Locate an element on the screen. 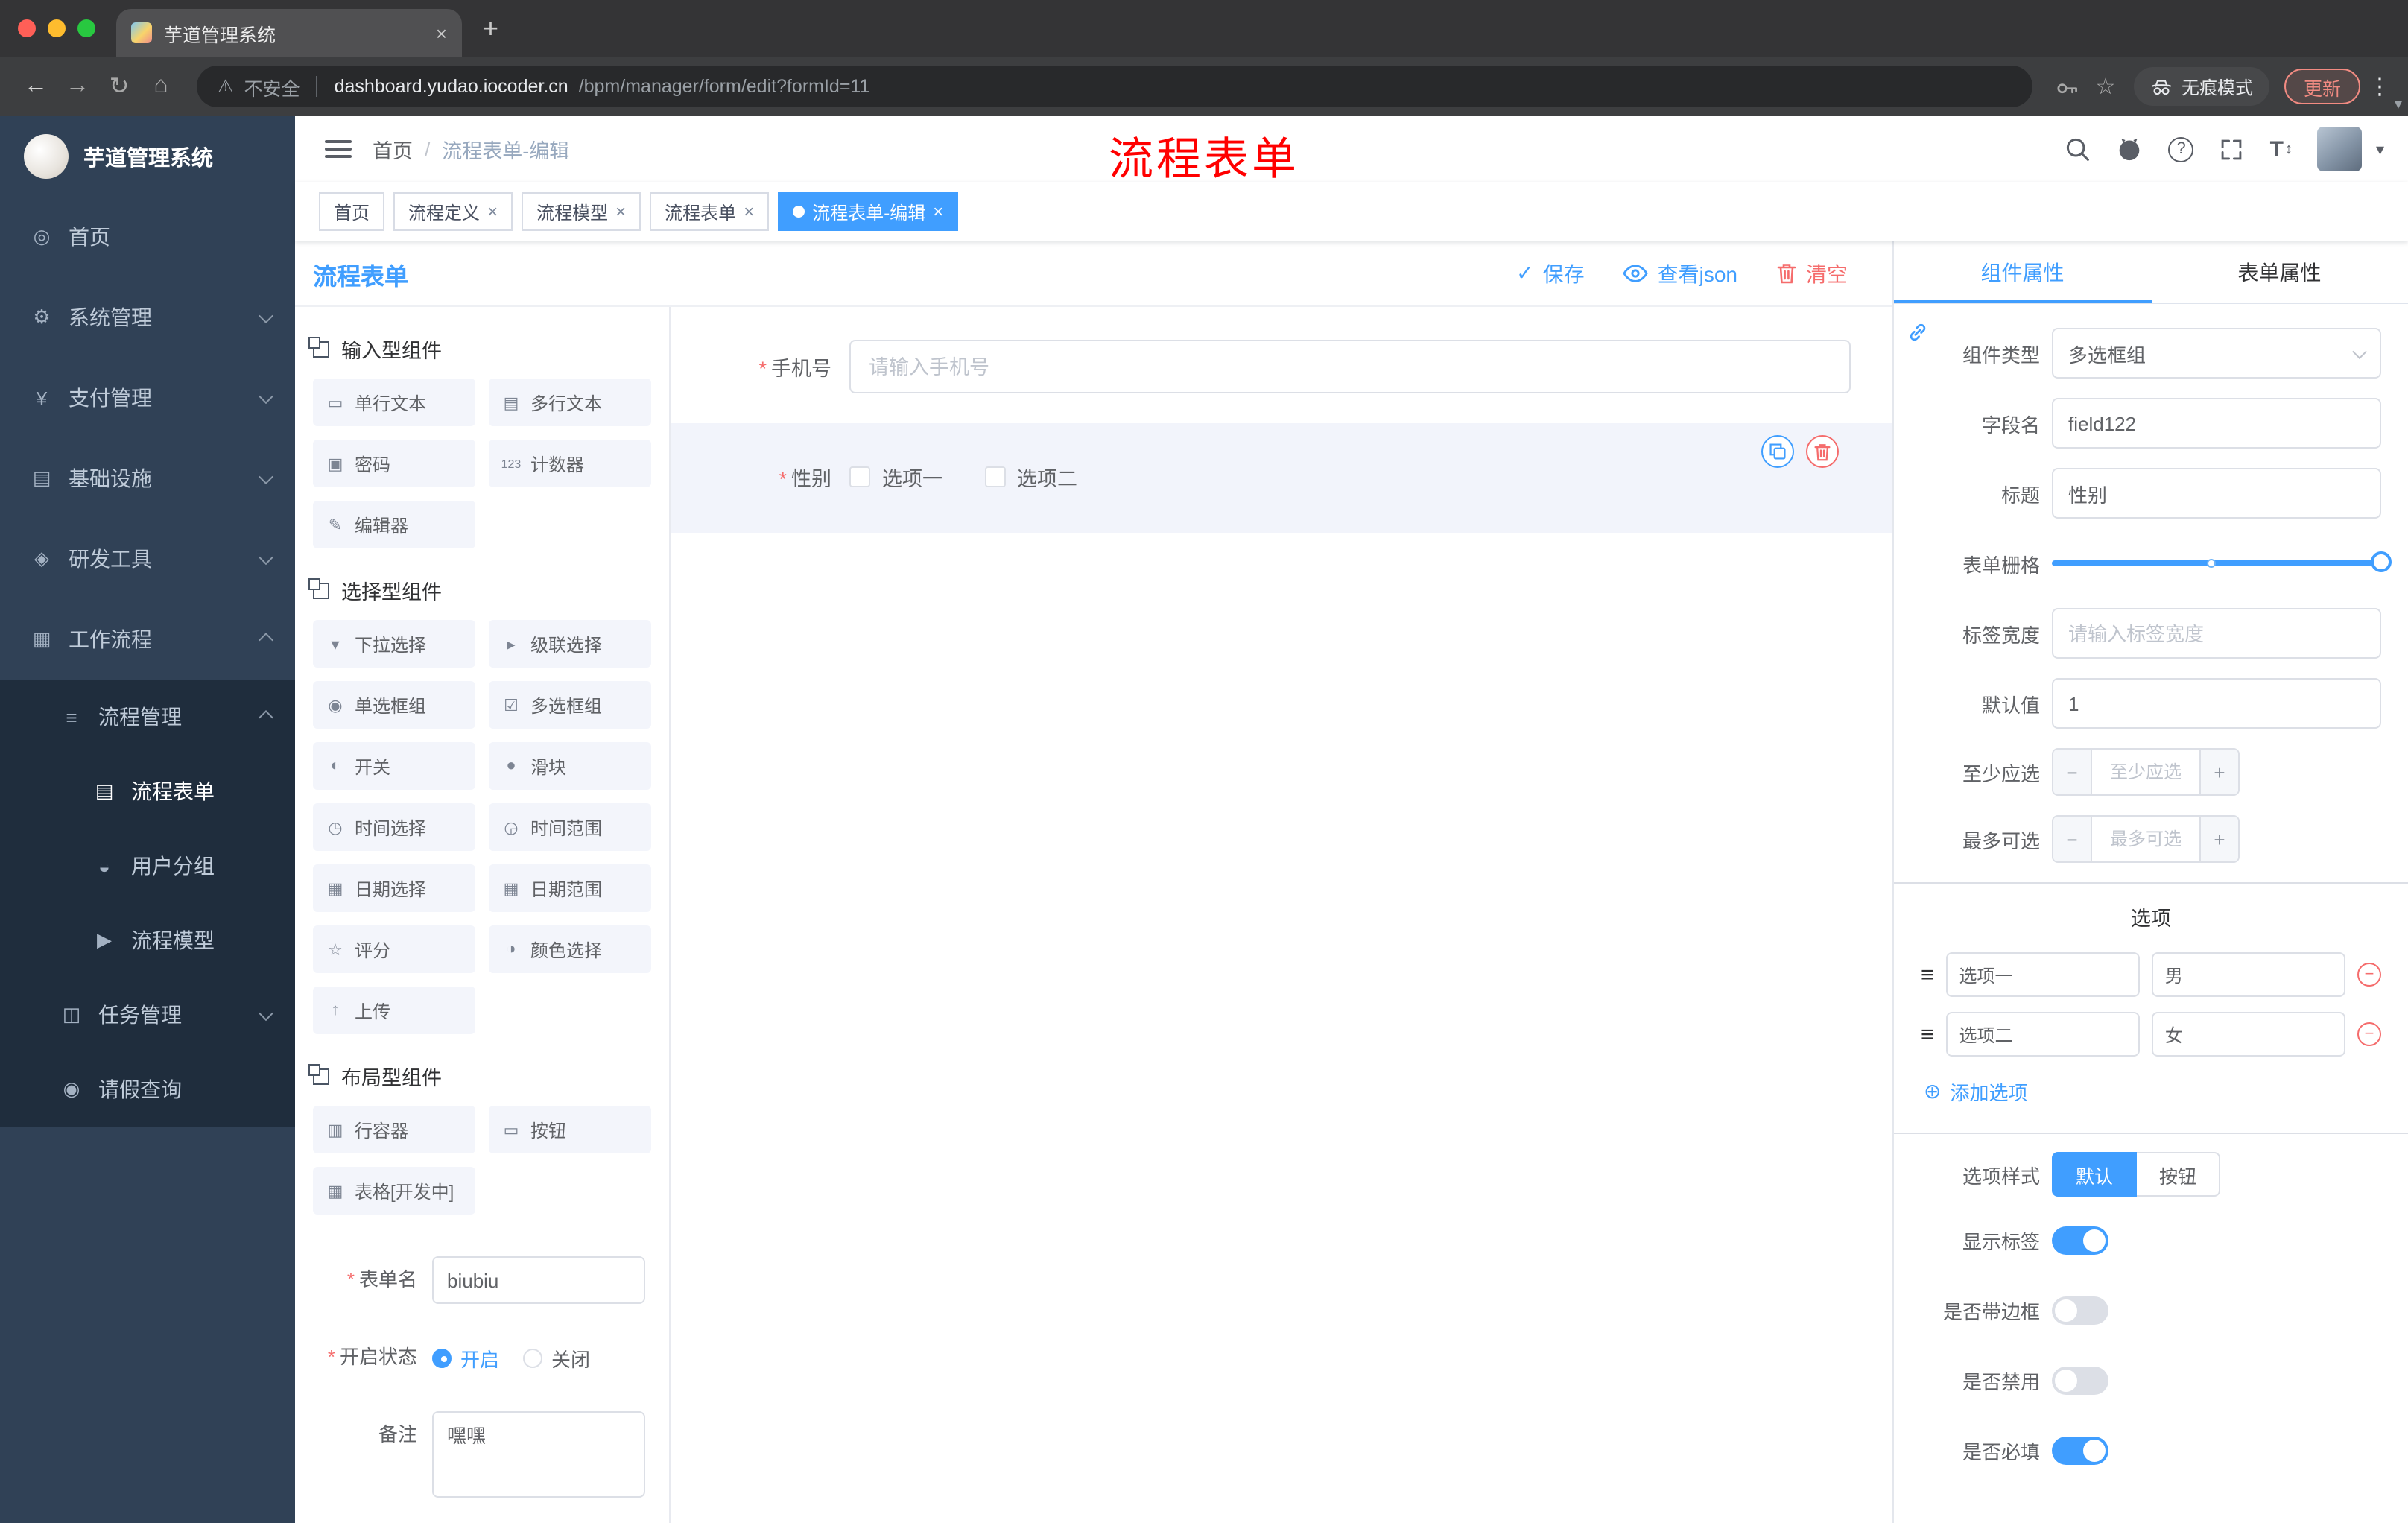 This screenshot has height=1523, width=2408. sidebar-toggle-icon is located at coordinates (338, 149).